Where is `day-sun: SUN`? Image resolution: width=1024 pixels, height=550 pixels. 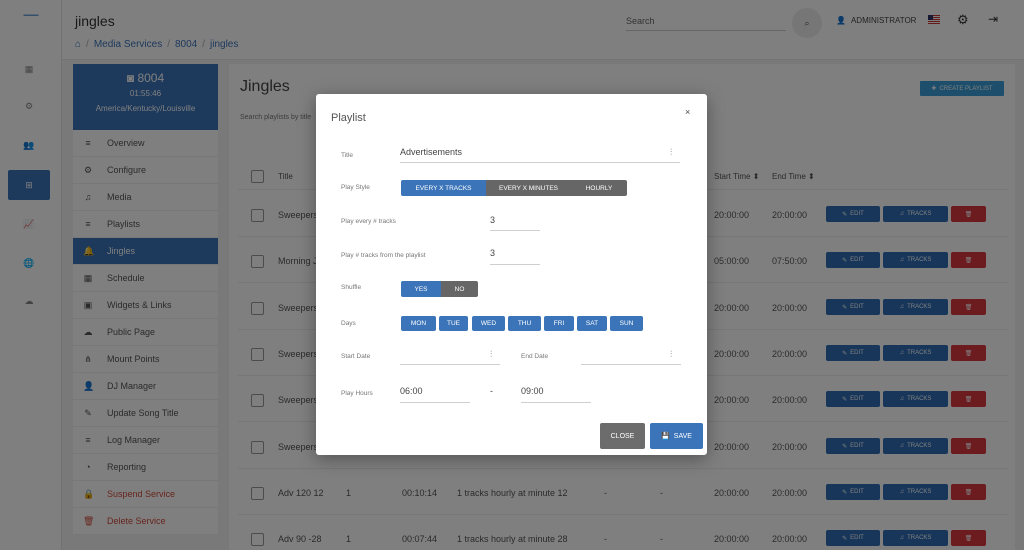 day-sun: SUN is located at coordinates (626, 323).